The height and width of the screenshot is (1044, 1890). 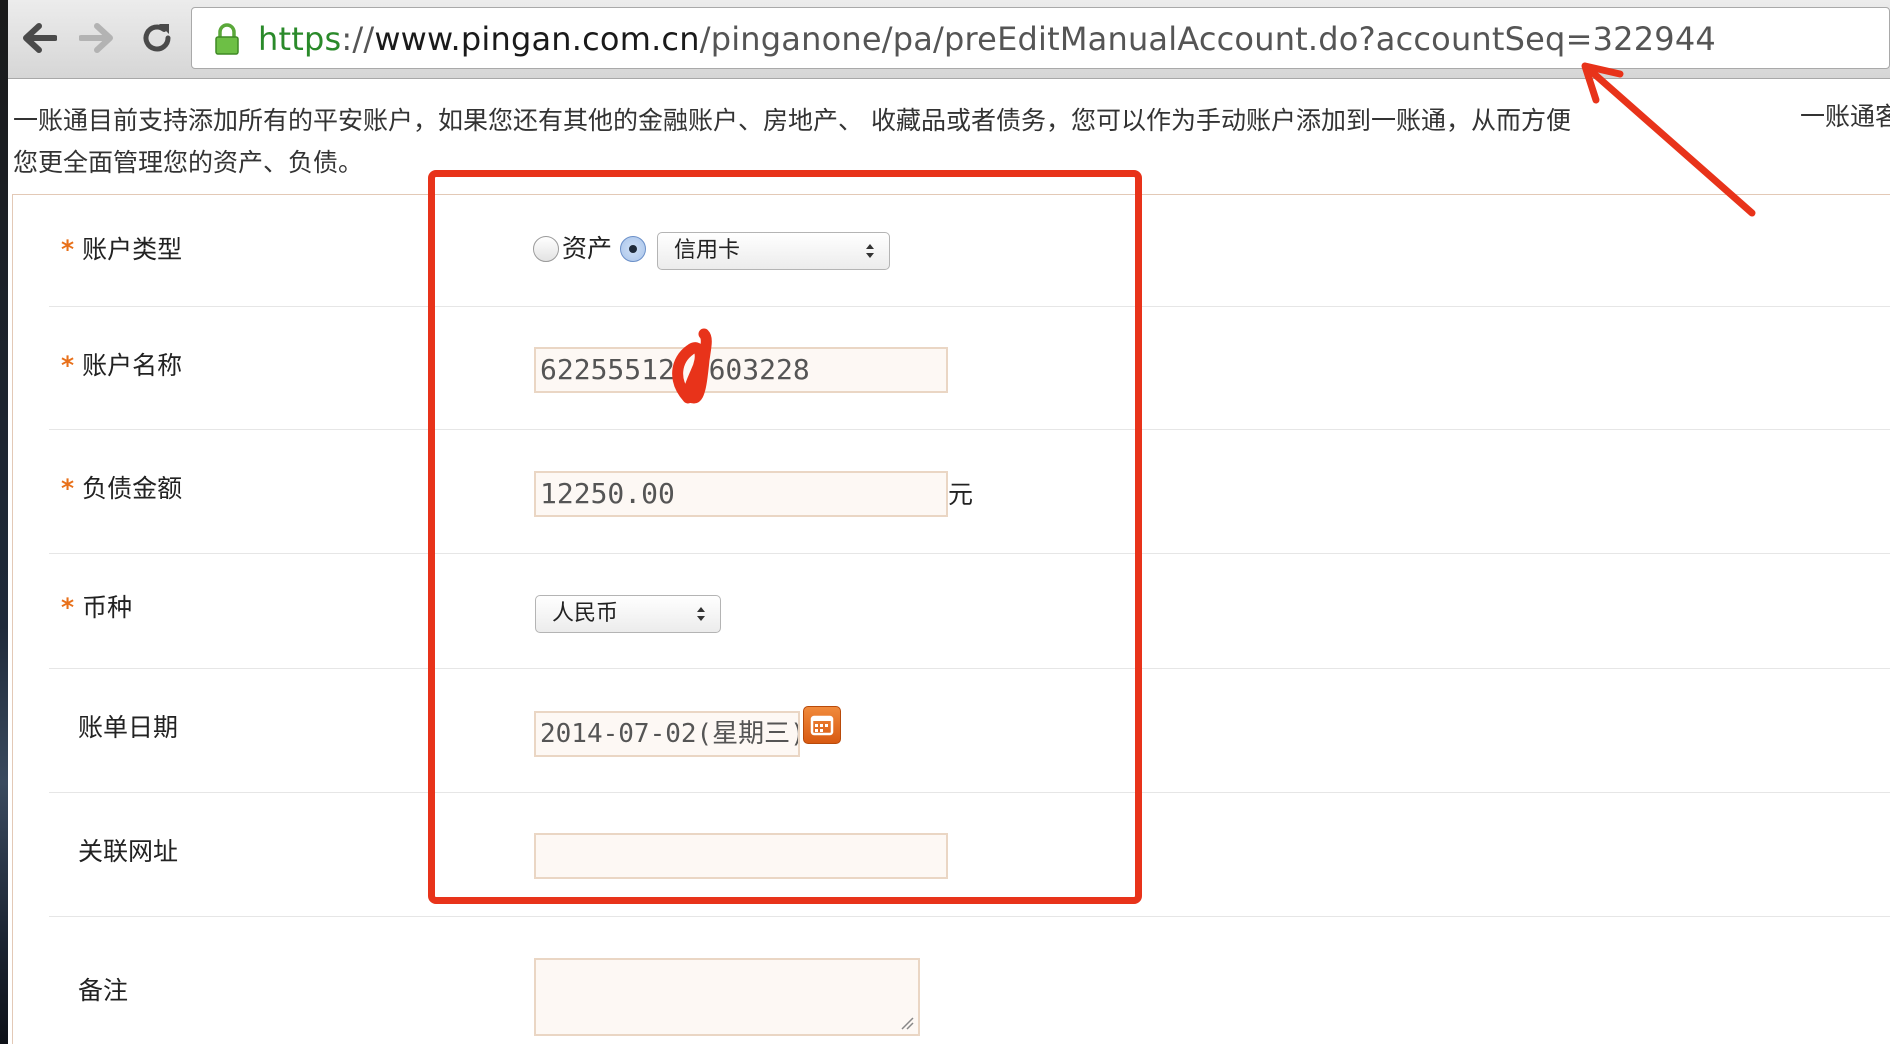 I want to click on reload-icon, so click(x=157, y=38).